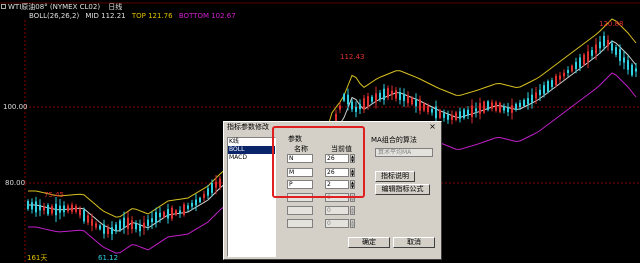  I want to click on ma-method-label: MA组合的算法, so click(394, 140).